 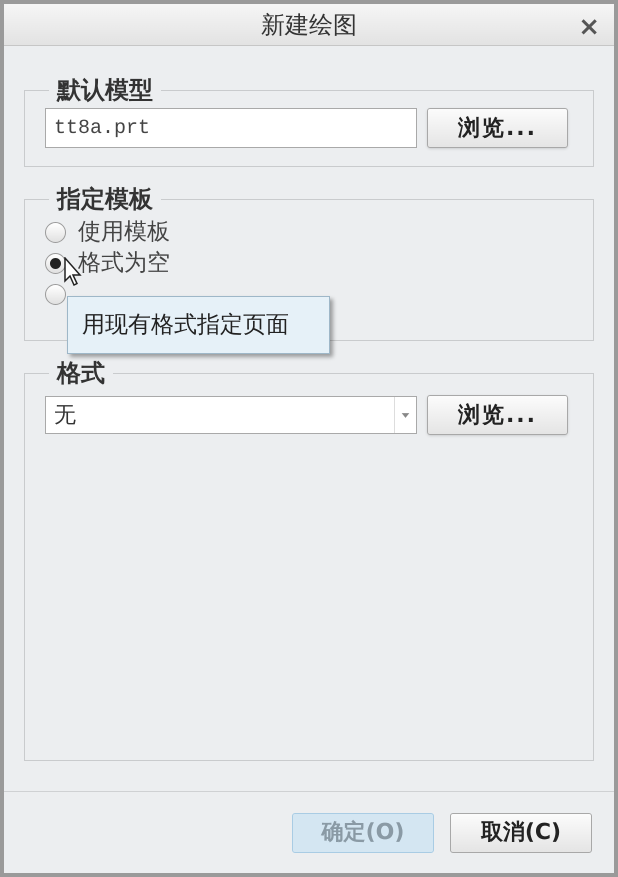 I want to click on model-field: tt8a.prt, so click(x=231, y=128).